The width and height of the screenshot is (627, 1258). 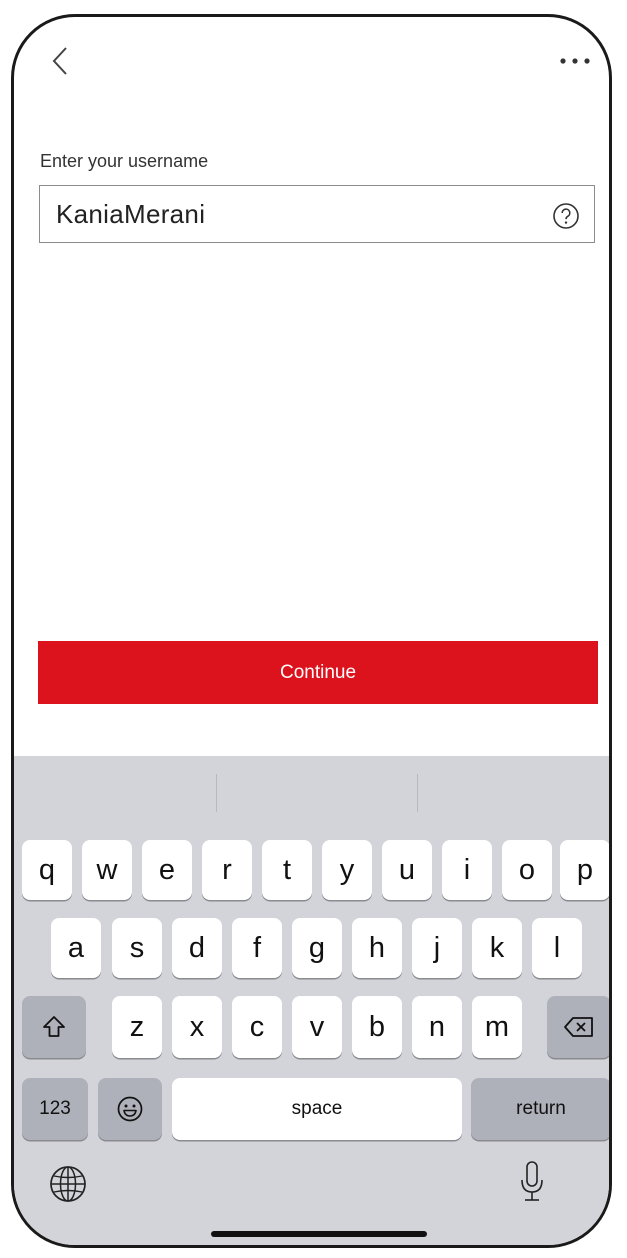 I want to click on space-key: space, so click(x=317, y=1109).